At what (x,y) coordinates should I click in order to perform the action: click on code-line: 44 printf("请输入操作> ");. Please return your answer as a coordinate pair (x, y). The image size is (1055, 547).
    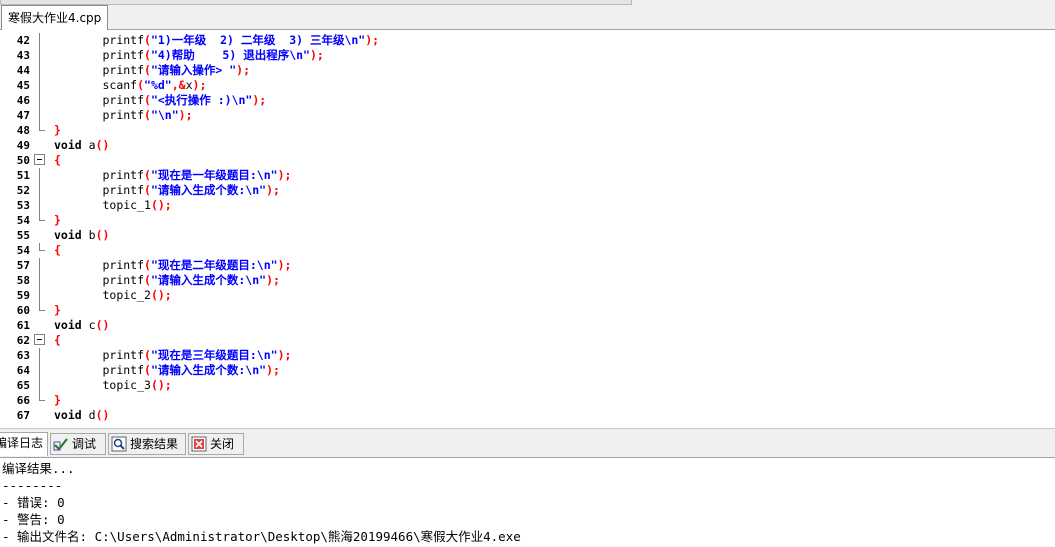
    Looking at the image, I should click on (527, 70).